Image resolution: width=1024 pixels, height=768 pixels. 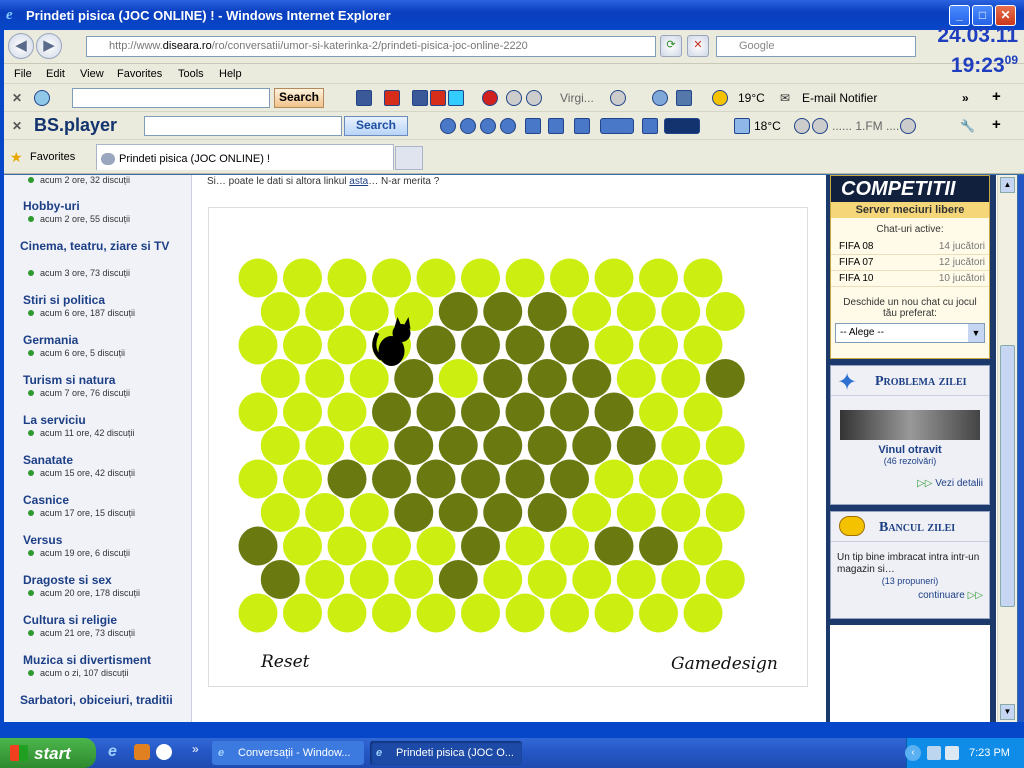 What do you see at coordinates (910, 247) in the screenshot?
I see `chat-row: FIFA 08 14 jucători` at bounding box center [910, 247].